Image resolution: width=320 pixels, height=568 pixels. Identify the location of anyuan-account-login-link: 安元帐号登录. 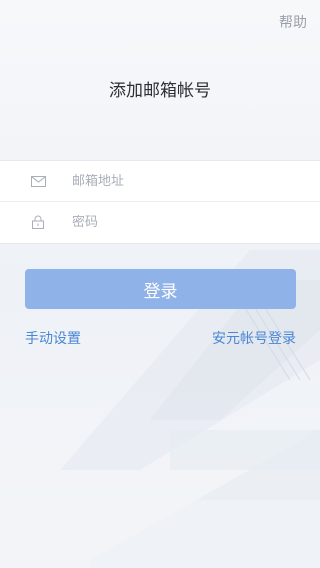
(254, 338).